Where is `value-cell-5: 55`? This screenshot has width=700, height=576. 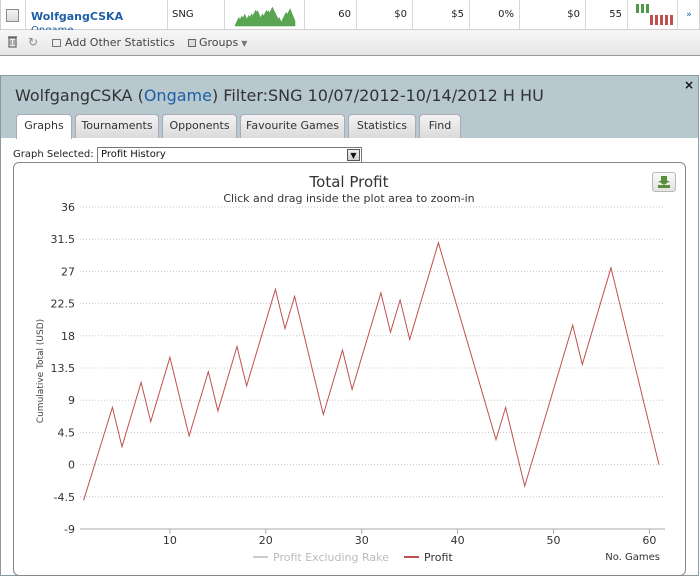 value-cell-5: 55 is located at coordinates (607, 15).